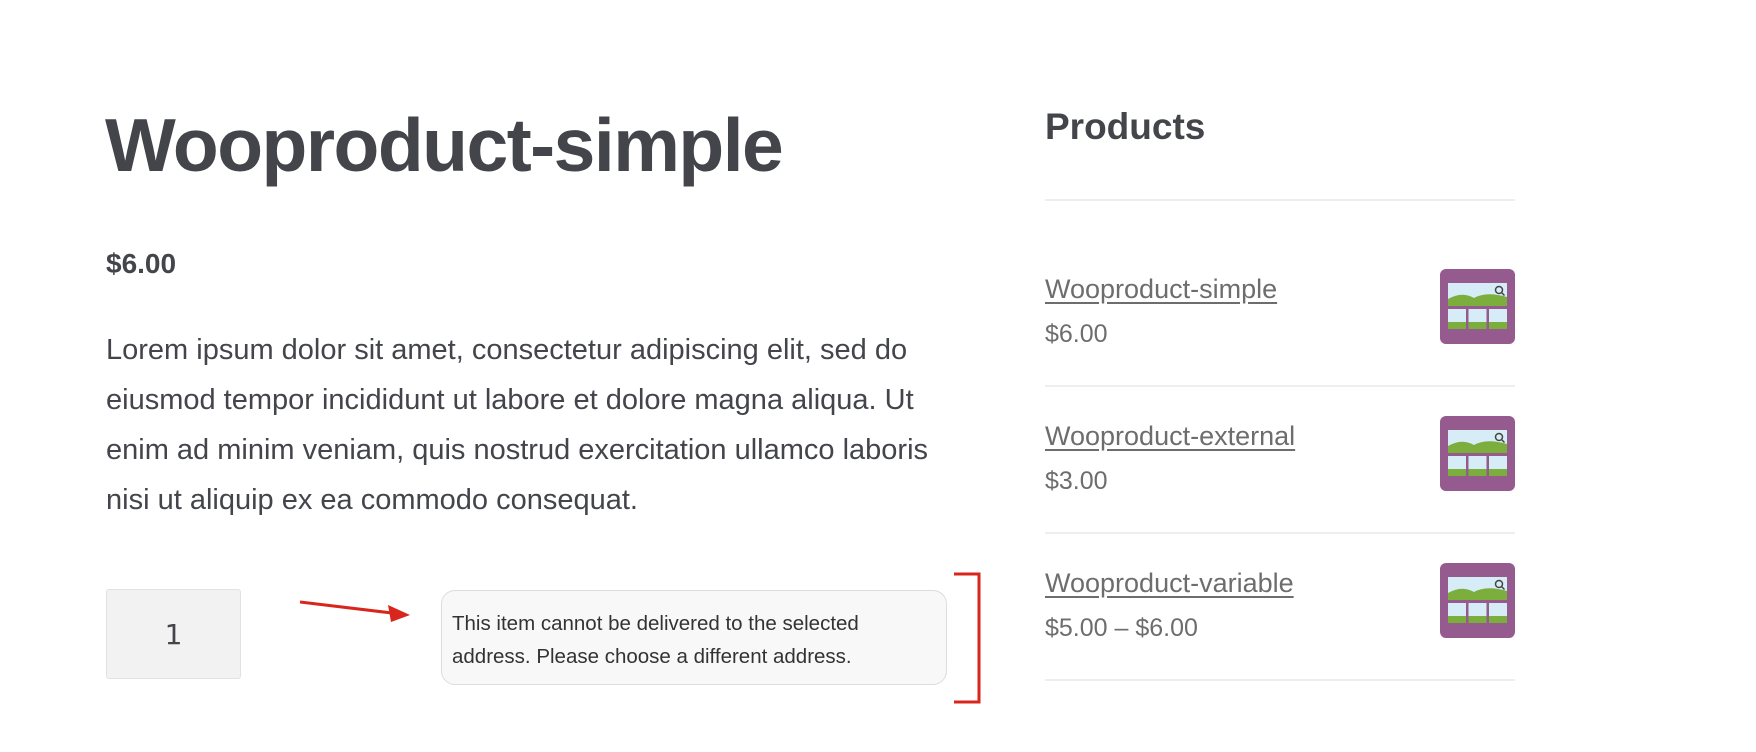  I want to click on list-item: Wooproduct-external $3.00, so click(1280, 460).